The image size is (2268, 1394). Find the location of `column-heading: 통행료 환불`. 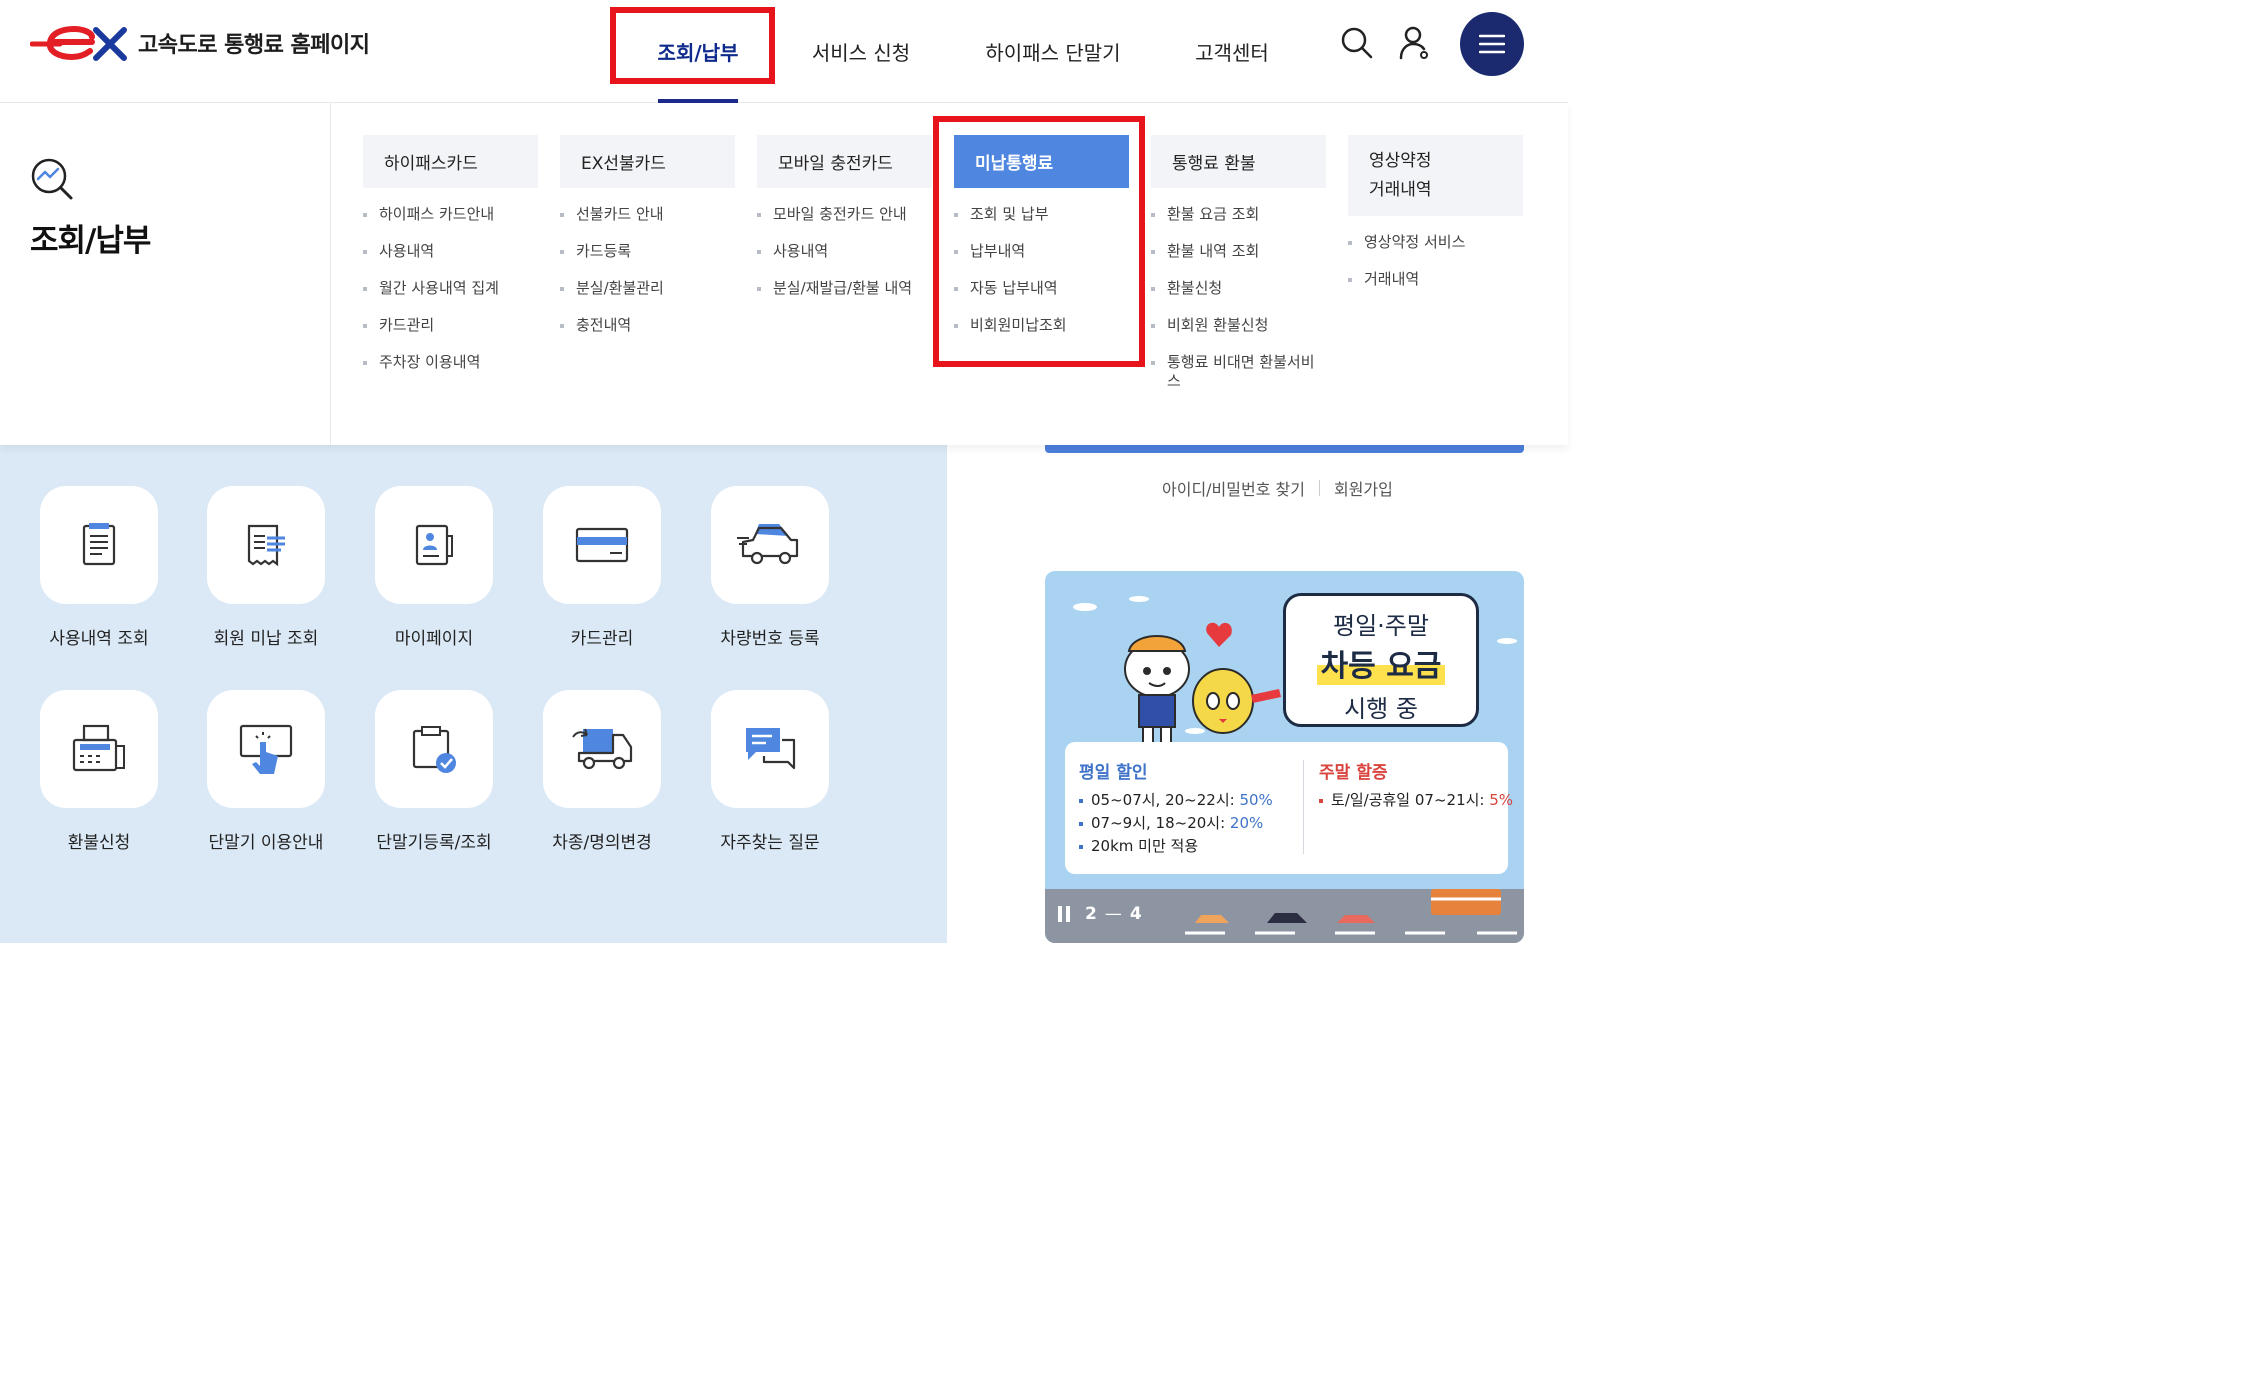

column-heading: 통행료 환불 is located at coordinates (1238, 161).